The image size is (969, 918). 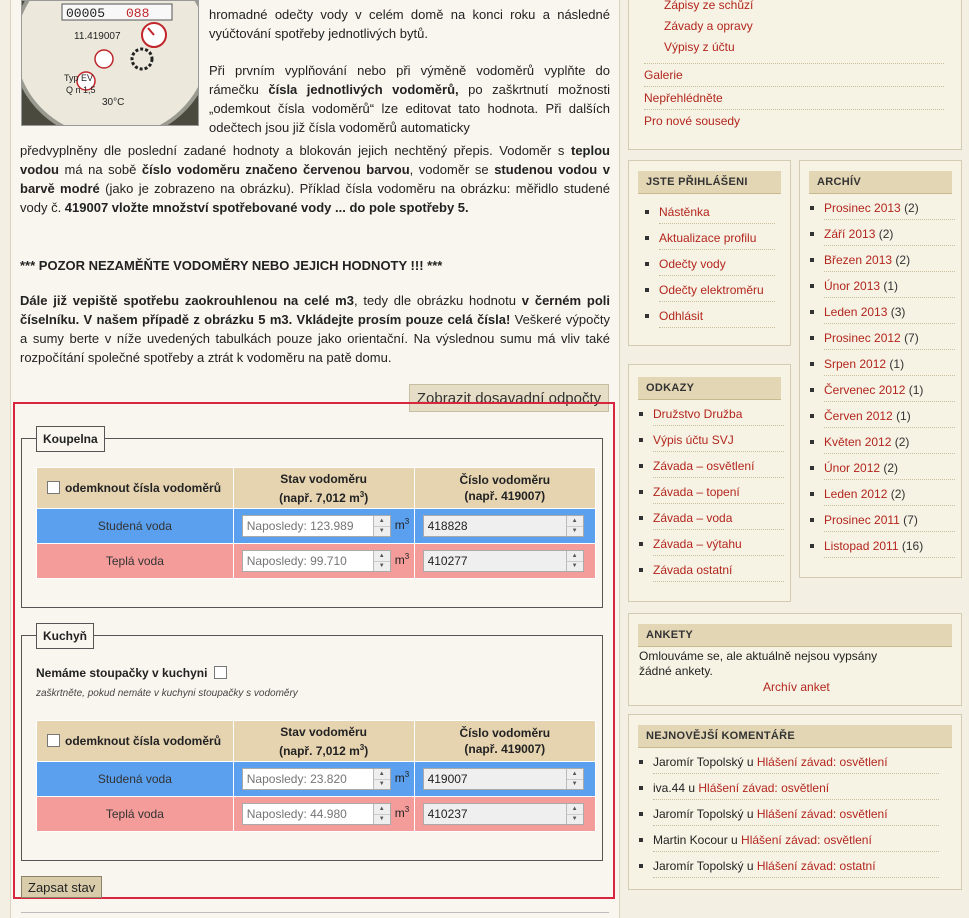 What do you see at coordinates (684, 212) in the screenshot?
I see `link-noticeboard: Nástěnka` at bounding box center [684, 212].